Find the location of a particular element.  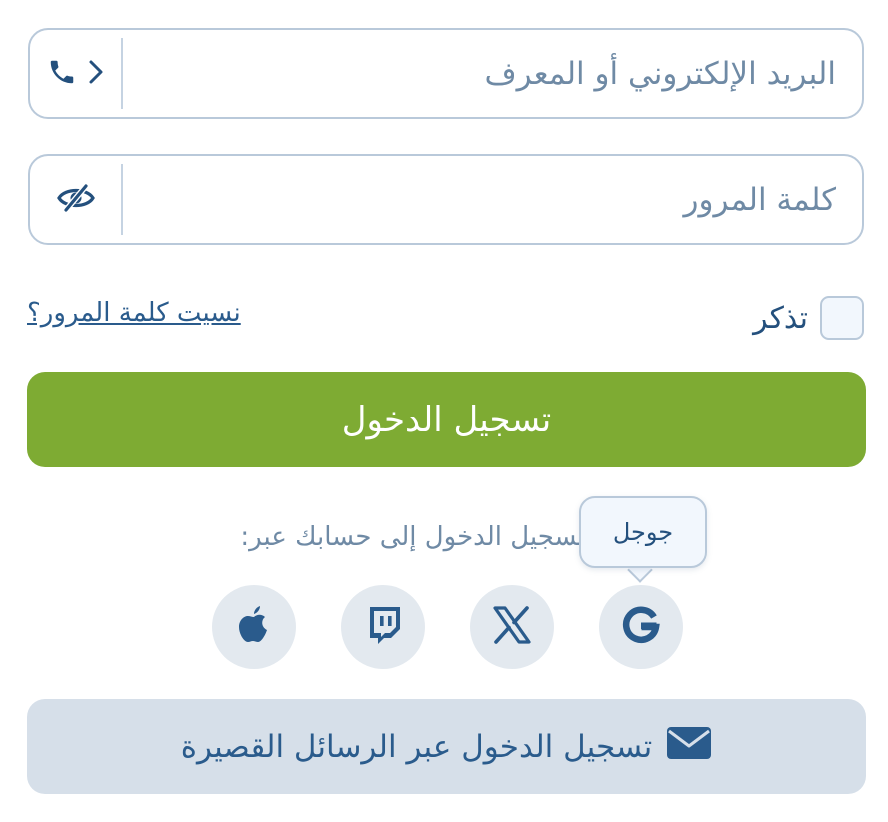

sms-login-button: تسجيل الدخول عبر الرسائل القصيرة is located at coordinates (446, 746).